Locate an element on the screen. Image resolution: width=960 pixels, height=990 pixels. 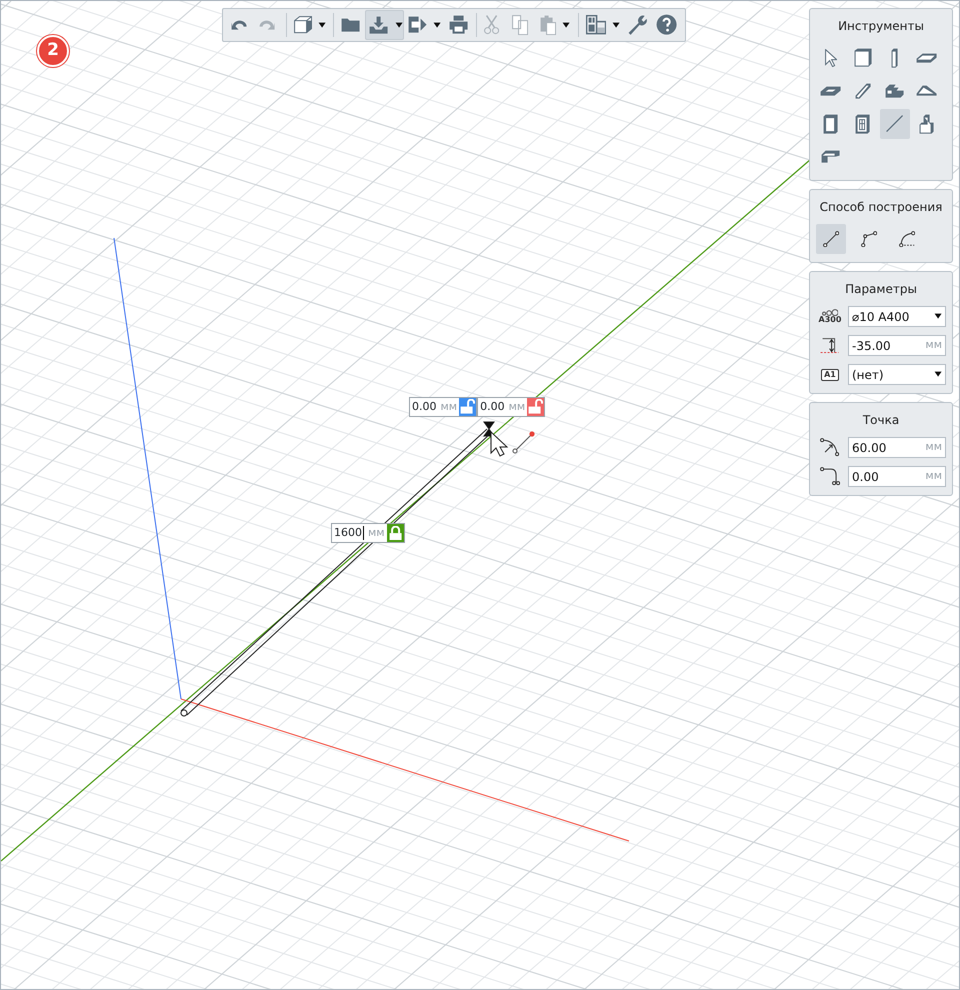
scissors-icon is located at coordinates (492, 25).